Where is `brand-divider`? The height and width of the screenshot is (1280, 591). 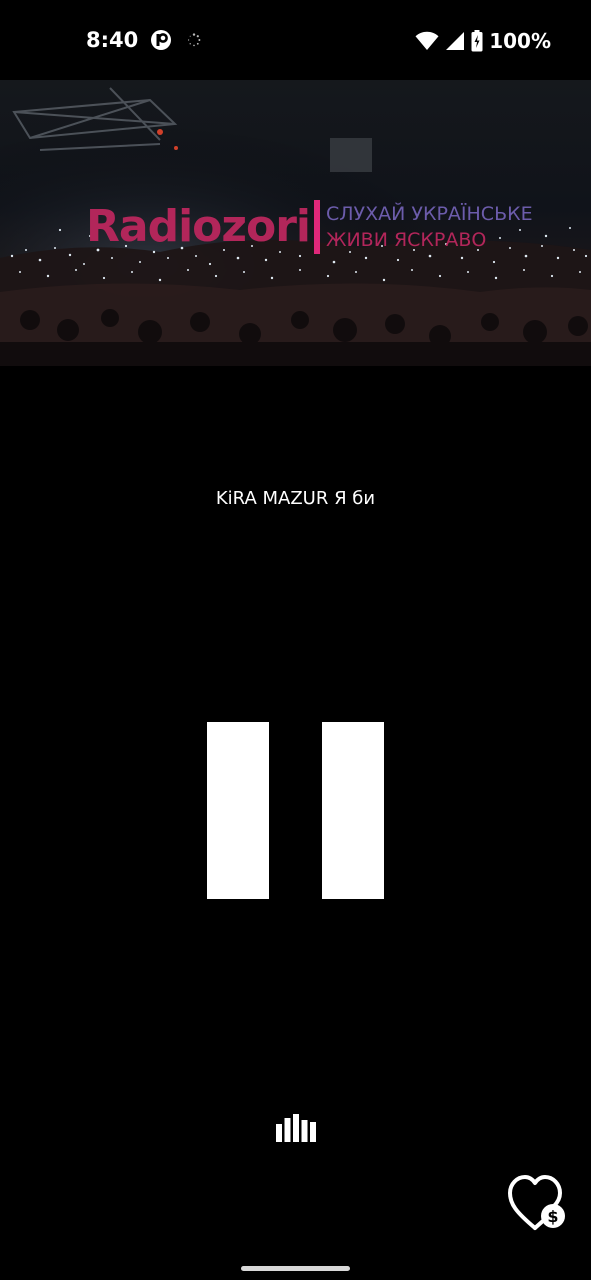
brand-divider is located at coordinates (317, 227).